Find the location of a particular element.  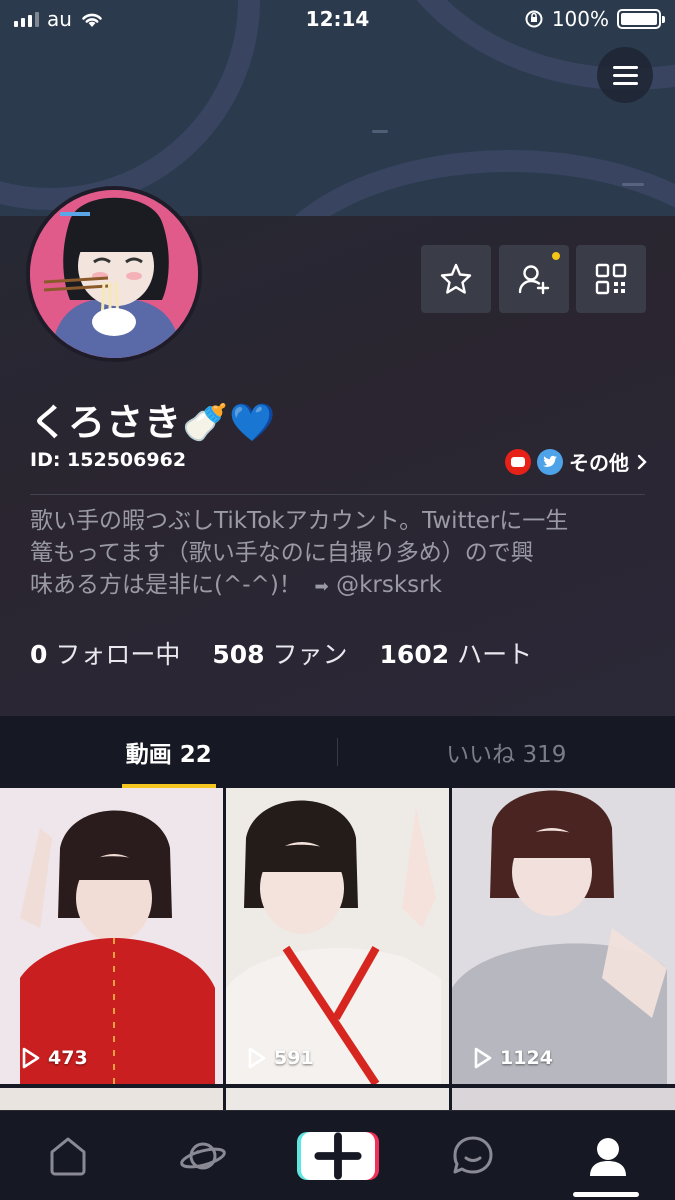

carrier-label: au is located at coordinates (59, 19).